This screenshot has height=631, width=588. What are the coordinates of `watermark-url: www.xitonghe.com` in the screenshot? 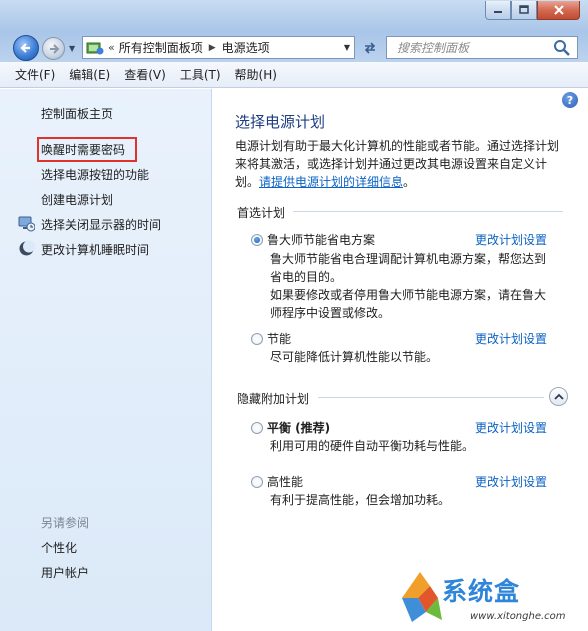 It's located at (518, 616).